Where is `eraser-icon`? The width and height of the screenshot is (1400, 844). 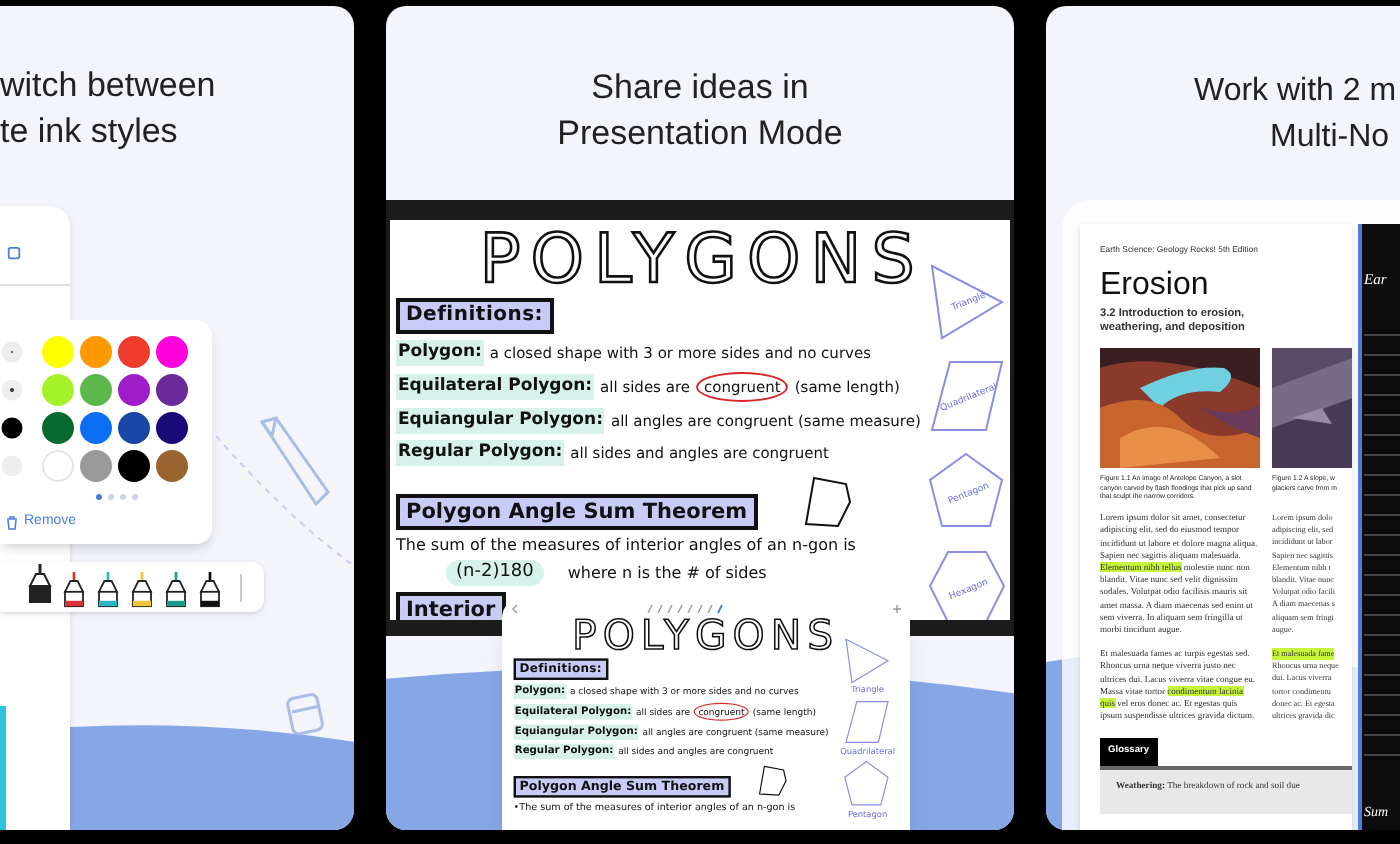
eraser-icon is located at coordinates (306, 714).